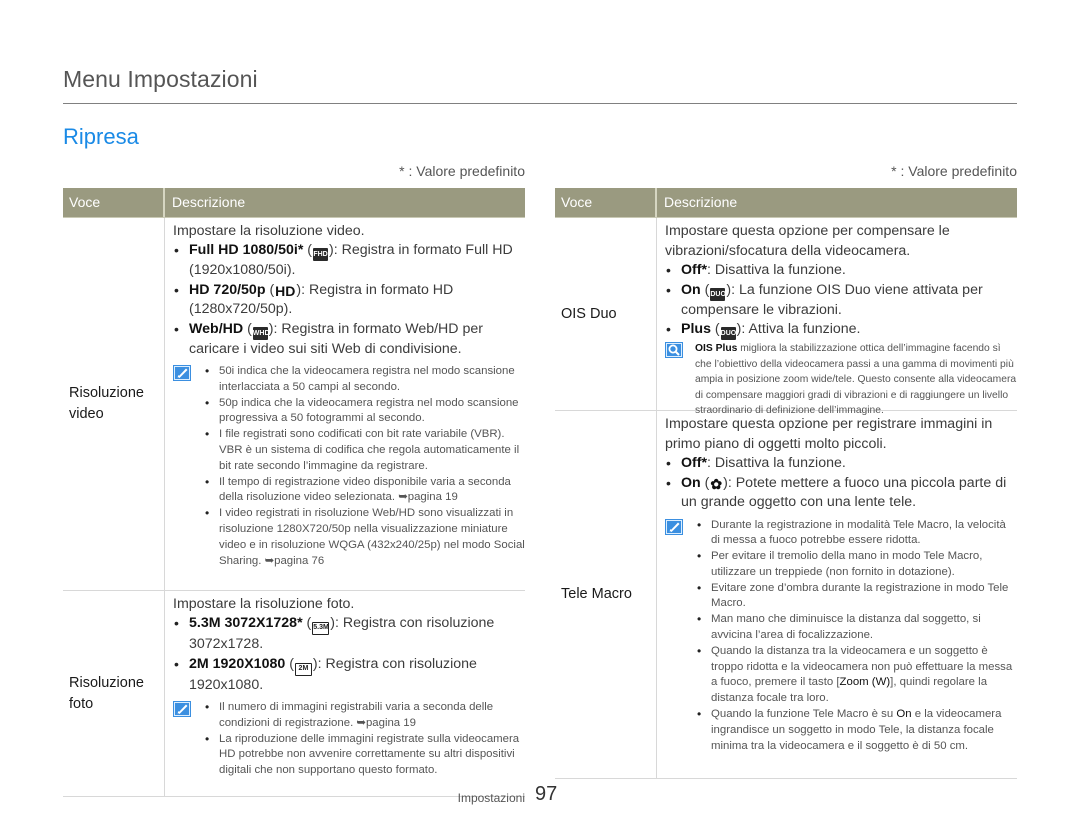  I want to click on row-label: Risoluzione video, so click(114, 404).